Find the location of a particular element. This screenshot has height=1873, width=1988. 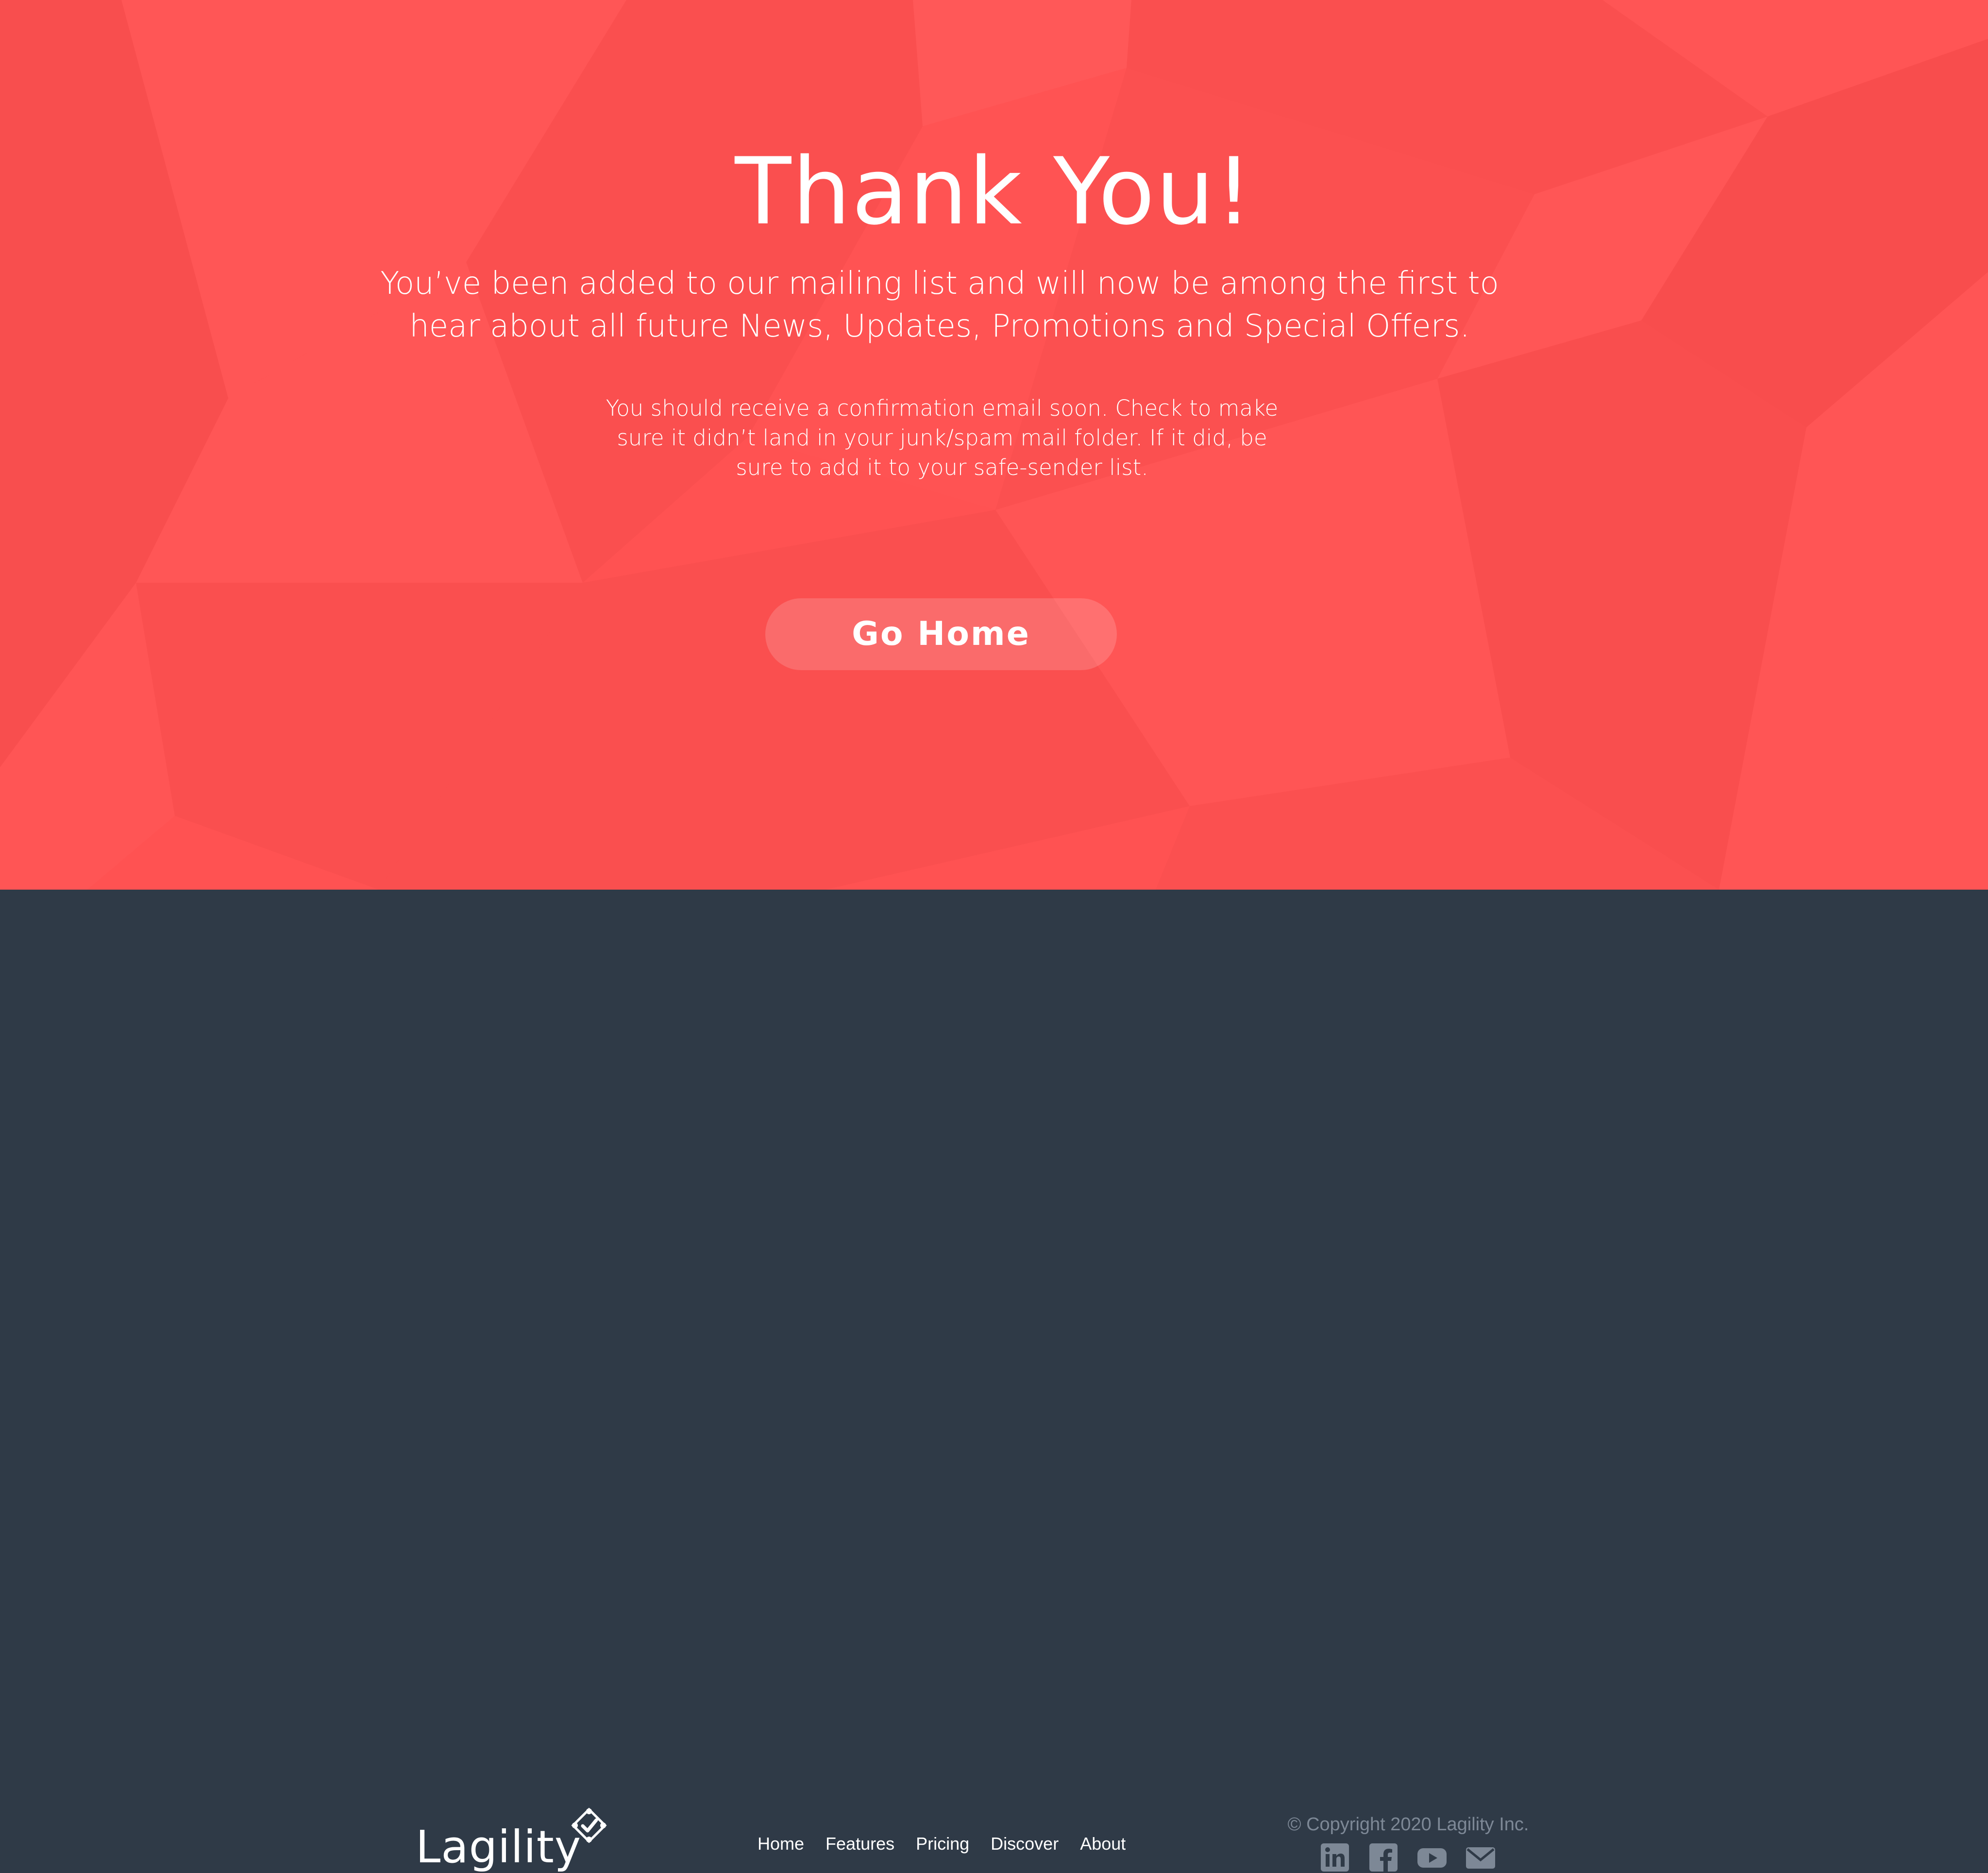

page-title: Thank You! is located at coordinates (994, 191).